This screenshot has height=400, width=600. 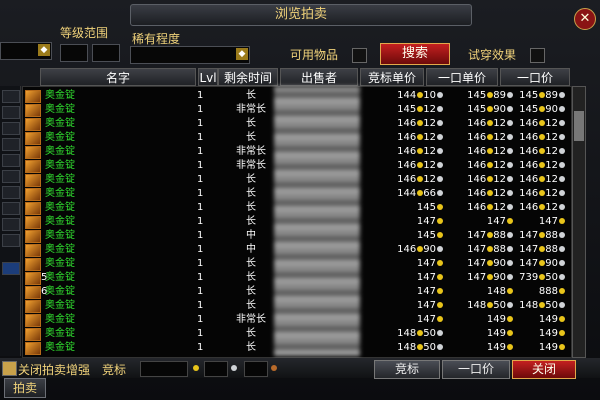 I want to click on col-time-left: 剩余时间, so click(x=248, y=77).